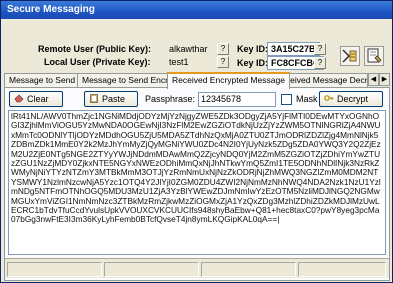 This screenshot has width=393, height=283. What do you see at coordinates (223, 62) in the screenshot?
I see `local-user-help-button: ?` at bounding box center [223, 62].